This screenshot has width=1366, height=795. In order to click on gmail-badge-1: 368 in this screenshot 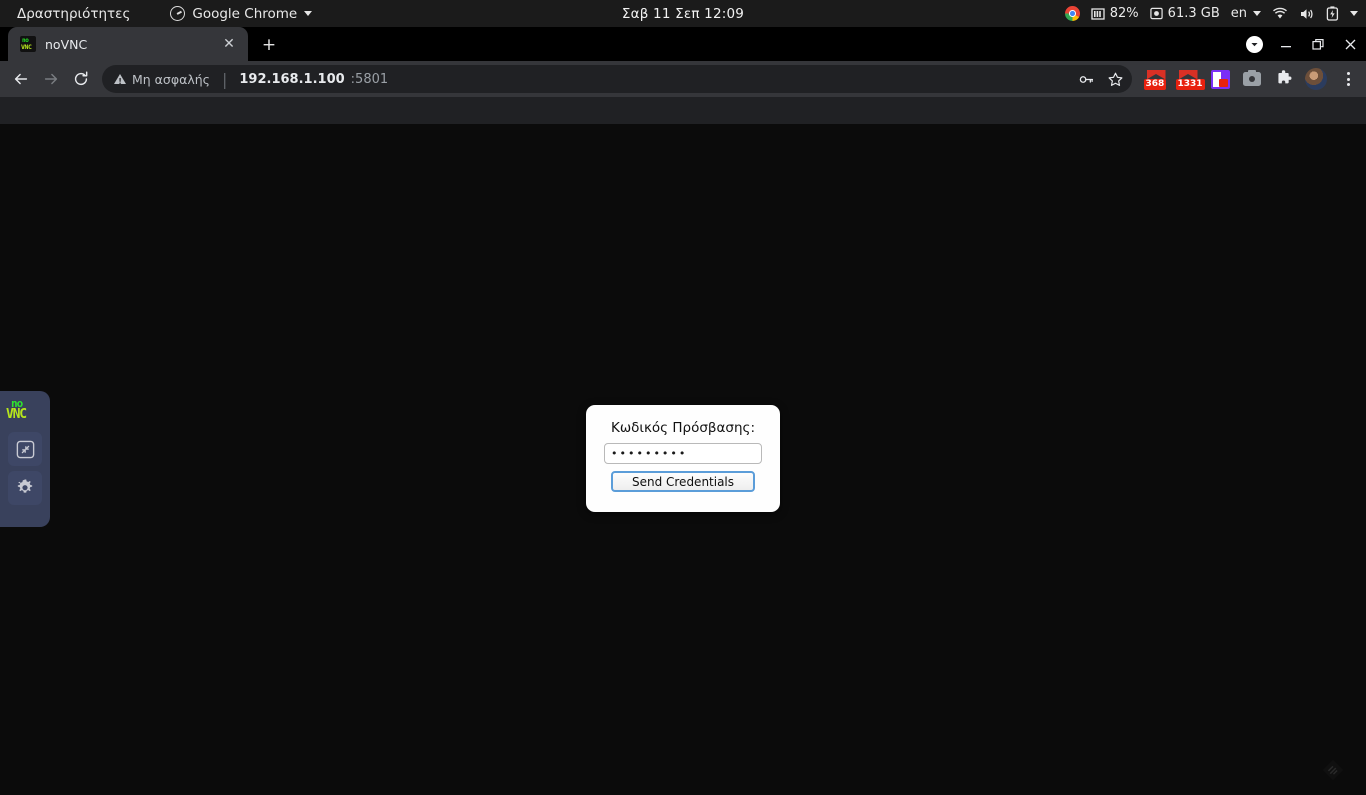, I will do `click(1155, 84)`.